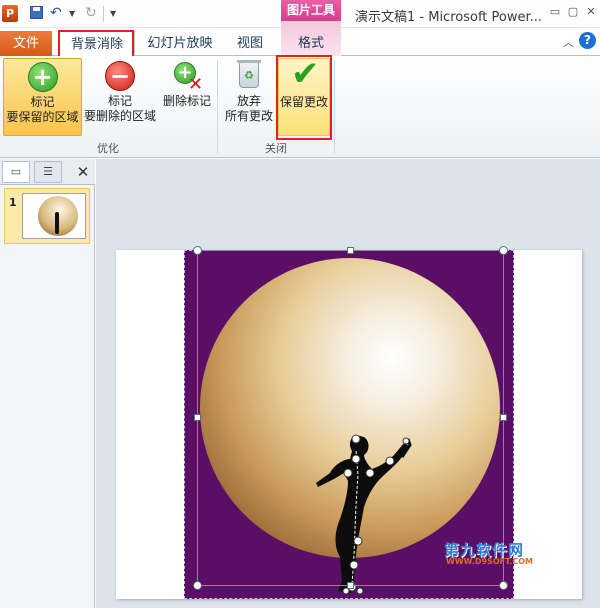 Image resolution: width=600 pixels, height=608 pixels. I want to click on panel-tabs: ▭ ☰ ✕, so click(47, 172).